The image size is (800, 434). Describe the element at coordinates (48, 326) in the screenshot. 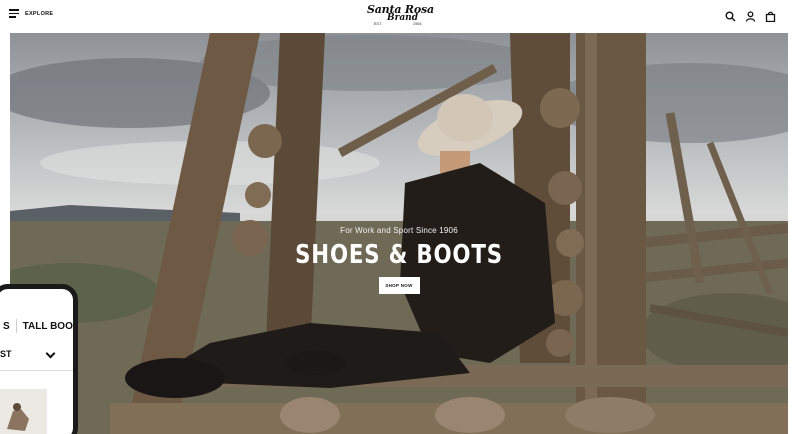

I see `phone-tab-tall-boots: TALL BOOT` at that location.